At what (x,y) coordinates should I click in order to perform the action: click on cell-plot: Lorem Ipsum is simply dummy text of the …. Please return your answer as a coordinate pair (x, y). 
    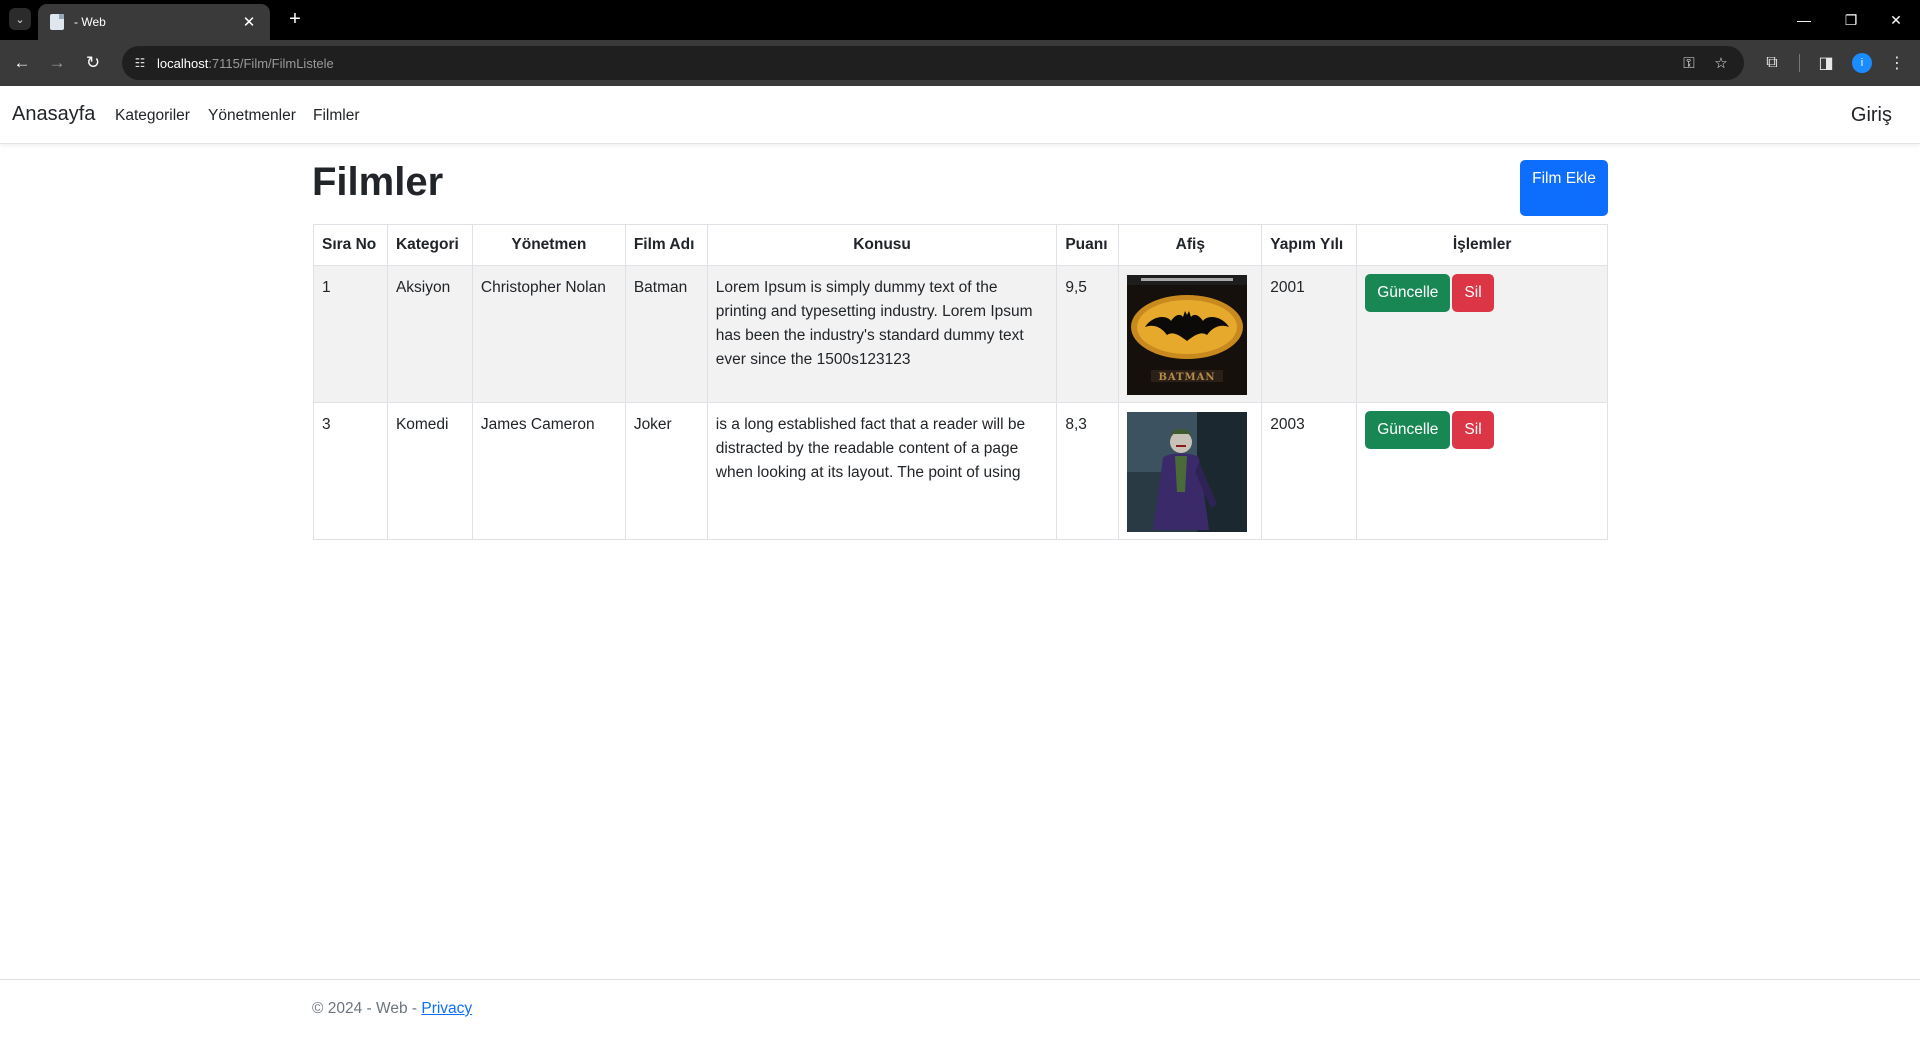
    Looking at the image, I should click on (882, 334).